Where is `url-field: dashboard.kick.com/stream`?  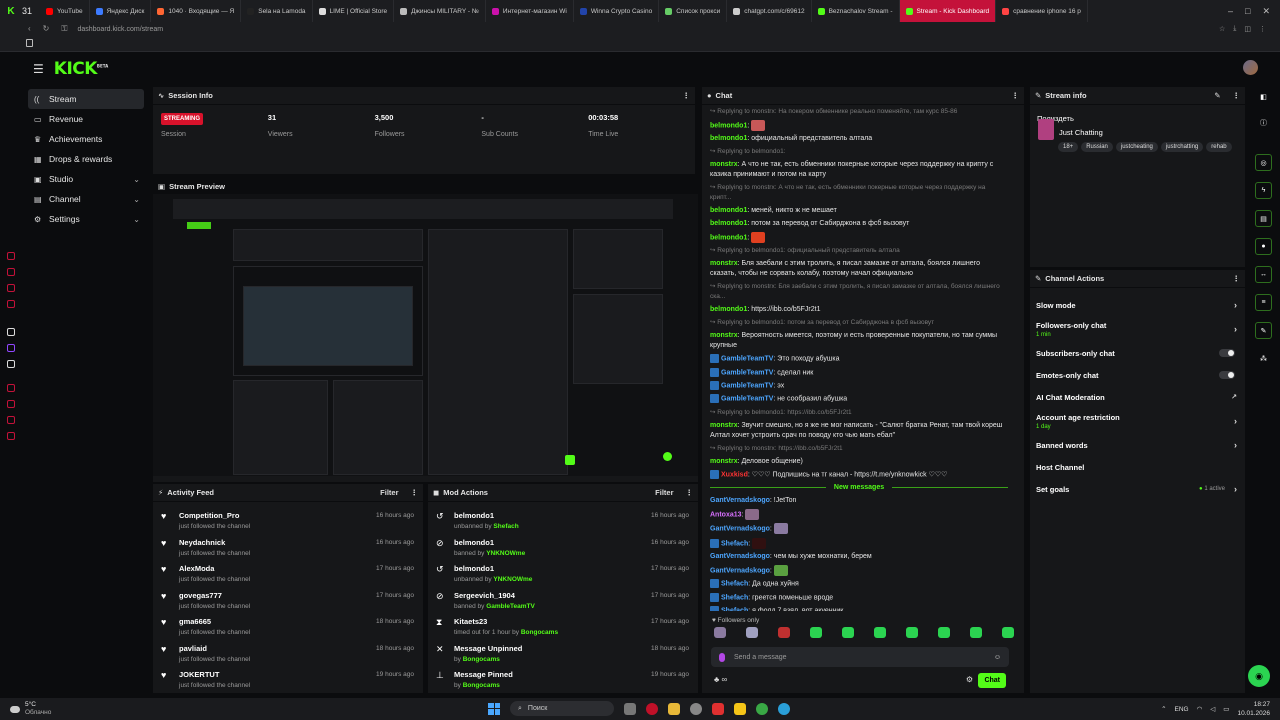
url-field: dashboard.kick.com/stream is located at coordinates (120, 29).